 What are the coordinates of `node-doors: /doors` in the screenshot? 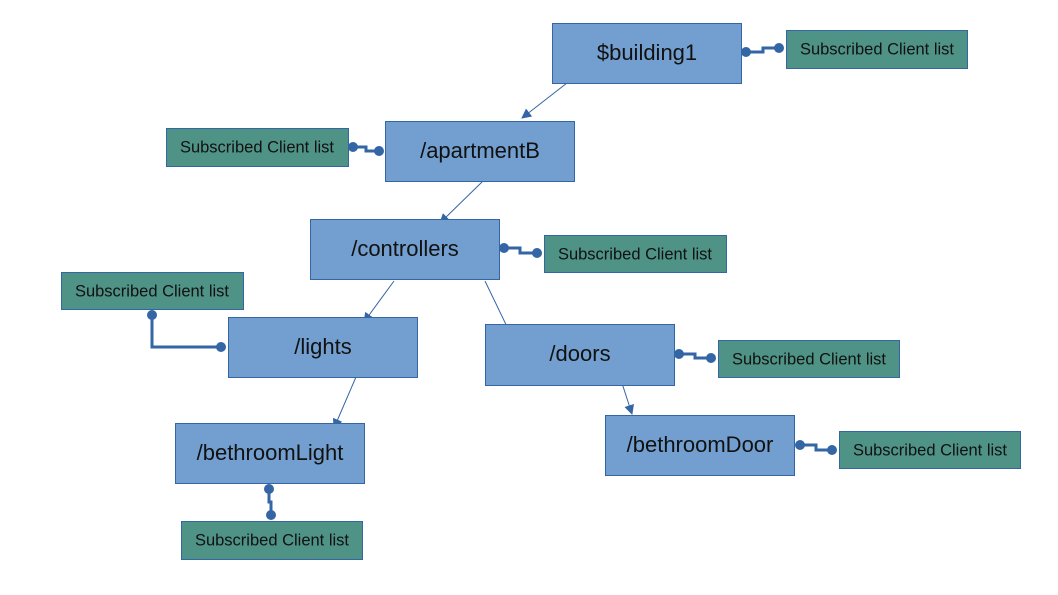 It's located at (580, 355).